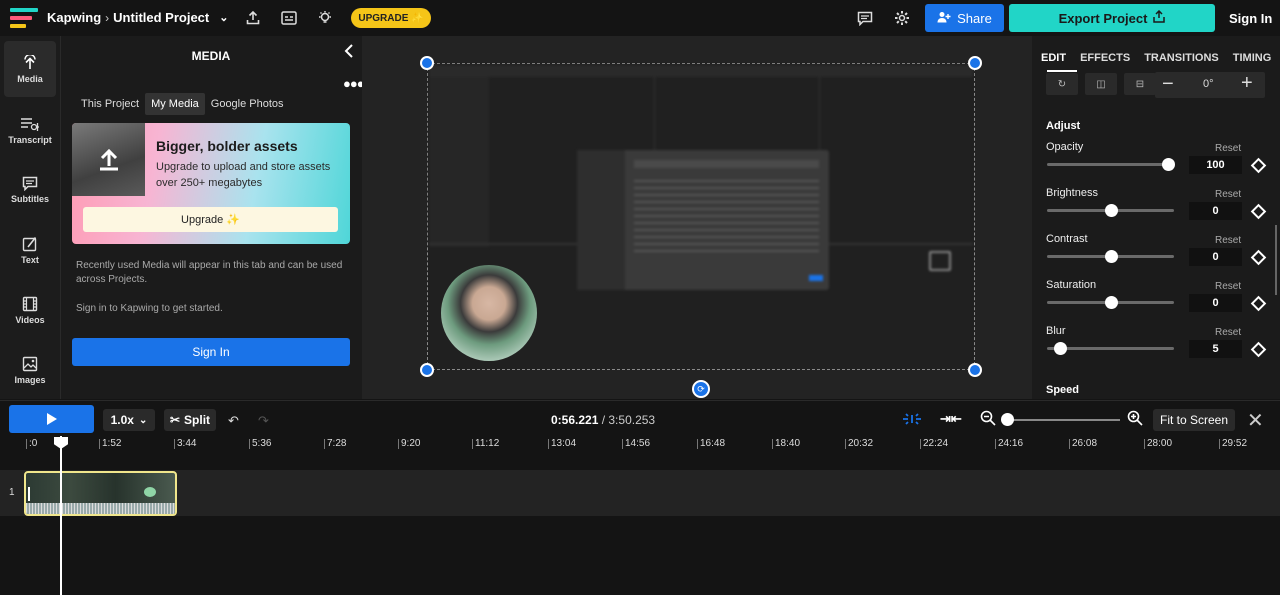  What do you see at coordinates (354, 83) in the screenshot?
I see `more-icon: ●●●` at bounding box center [354, 83].